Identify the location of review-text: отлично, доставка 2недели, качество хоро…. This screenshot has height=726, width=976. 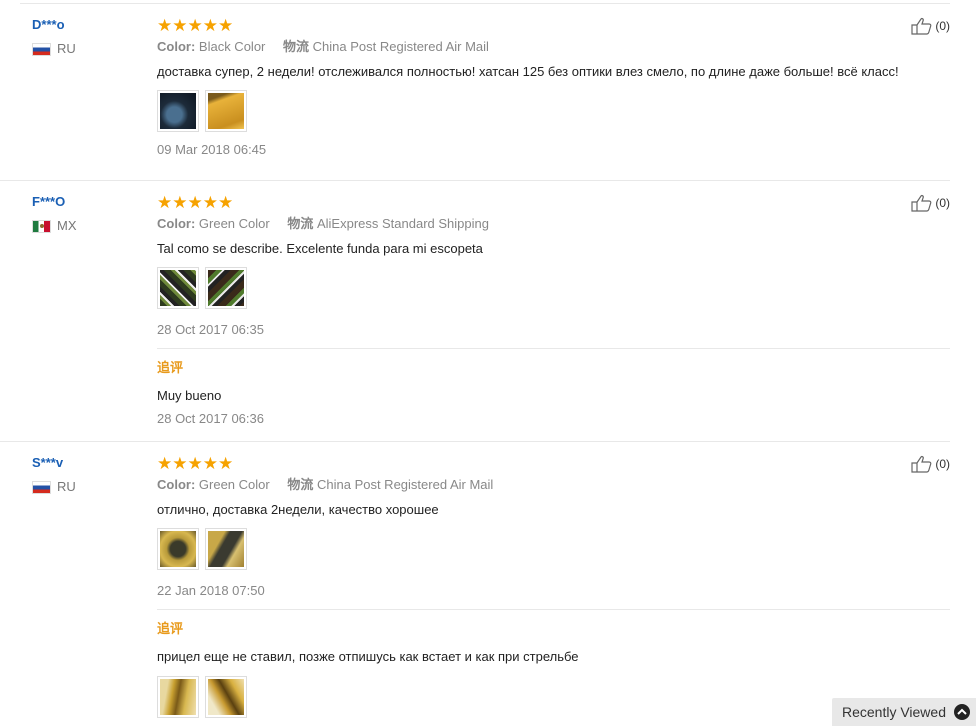
(298, 509).